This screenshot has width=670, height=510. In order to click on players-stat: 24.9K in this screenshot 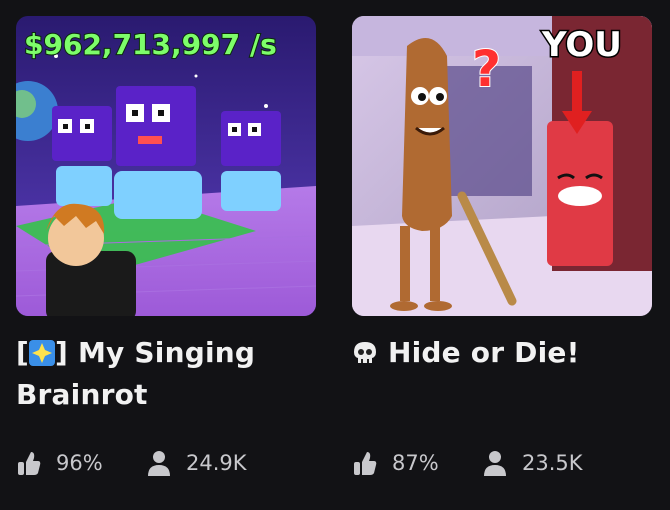, I will do `click(196, 463)`.